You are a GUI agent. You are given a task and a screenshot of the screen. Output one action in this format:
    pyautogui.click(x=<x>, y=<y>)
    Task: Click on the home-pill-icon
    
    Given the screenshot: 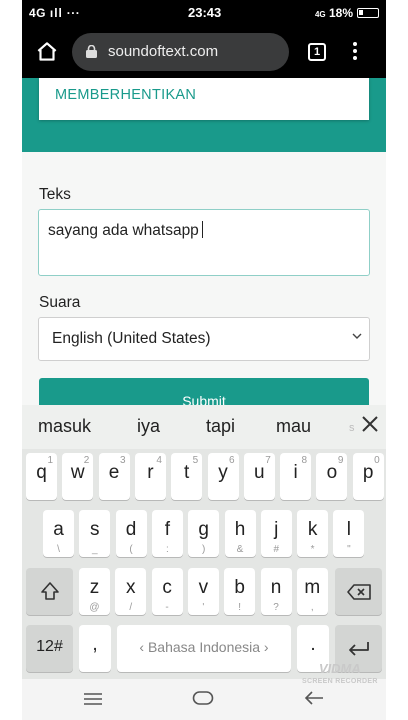 What is the action you would take?
    pyautogui.click(x=203, y=698)
    